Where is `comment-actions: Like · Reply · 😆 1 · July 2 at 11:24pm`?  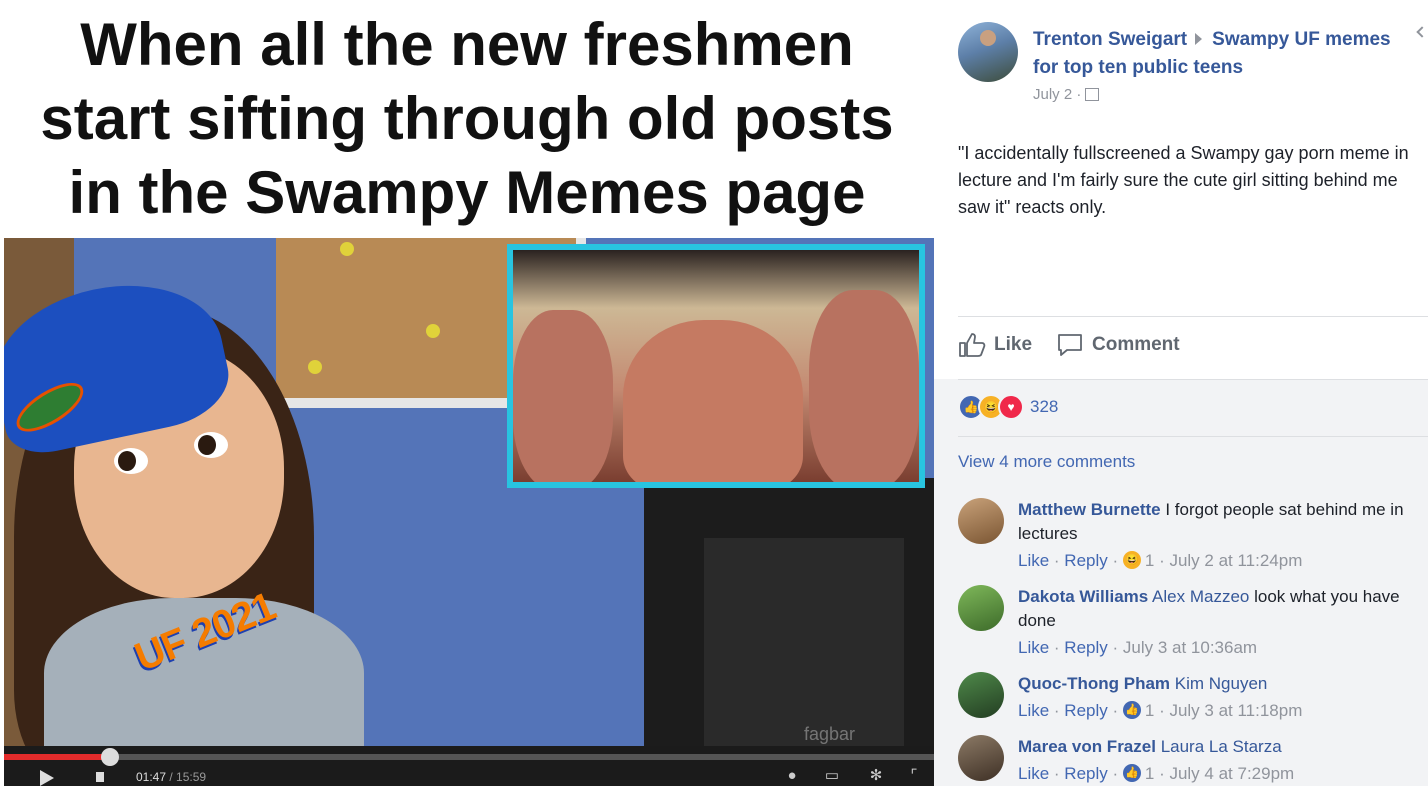
comment-actions: Like · Reply · 😆 1 · July 2 at 11:24pm is located at coordinates (1160, 560).